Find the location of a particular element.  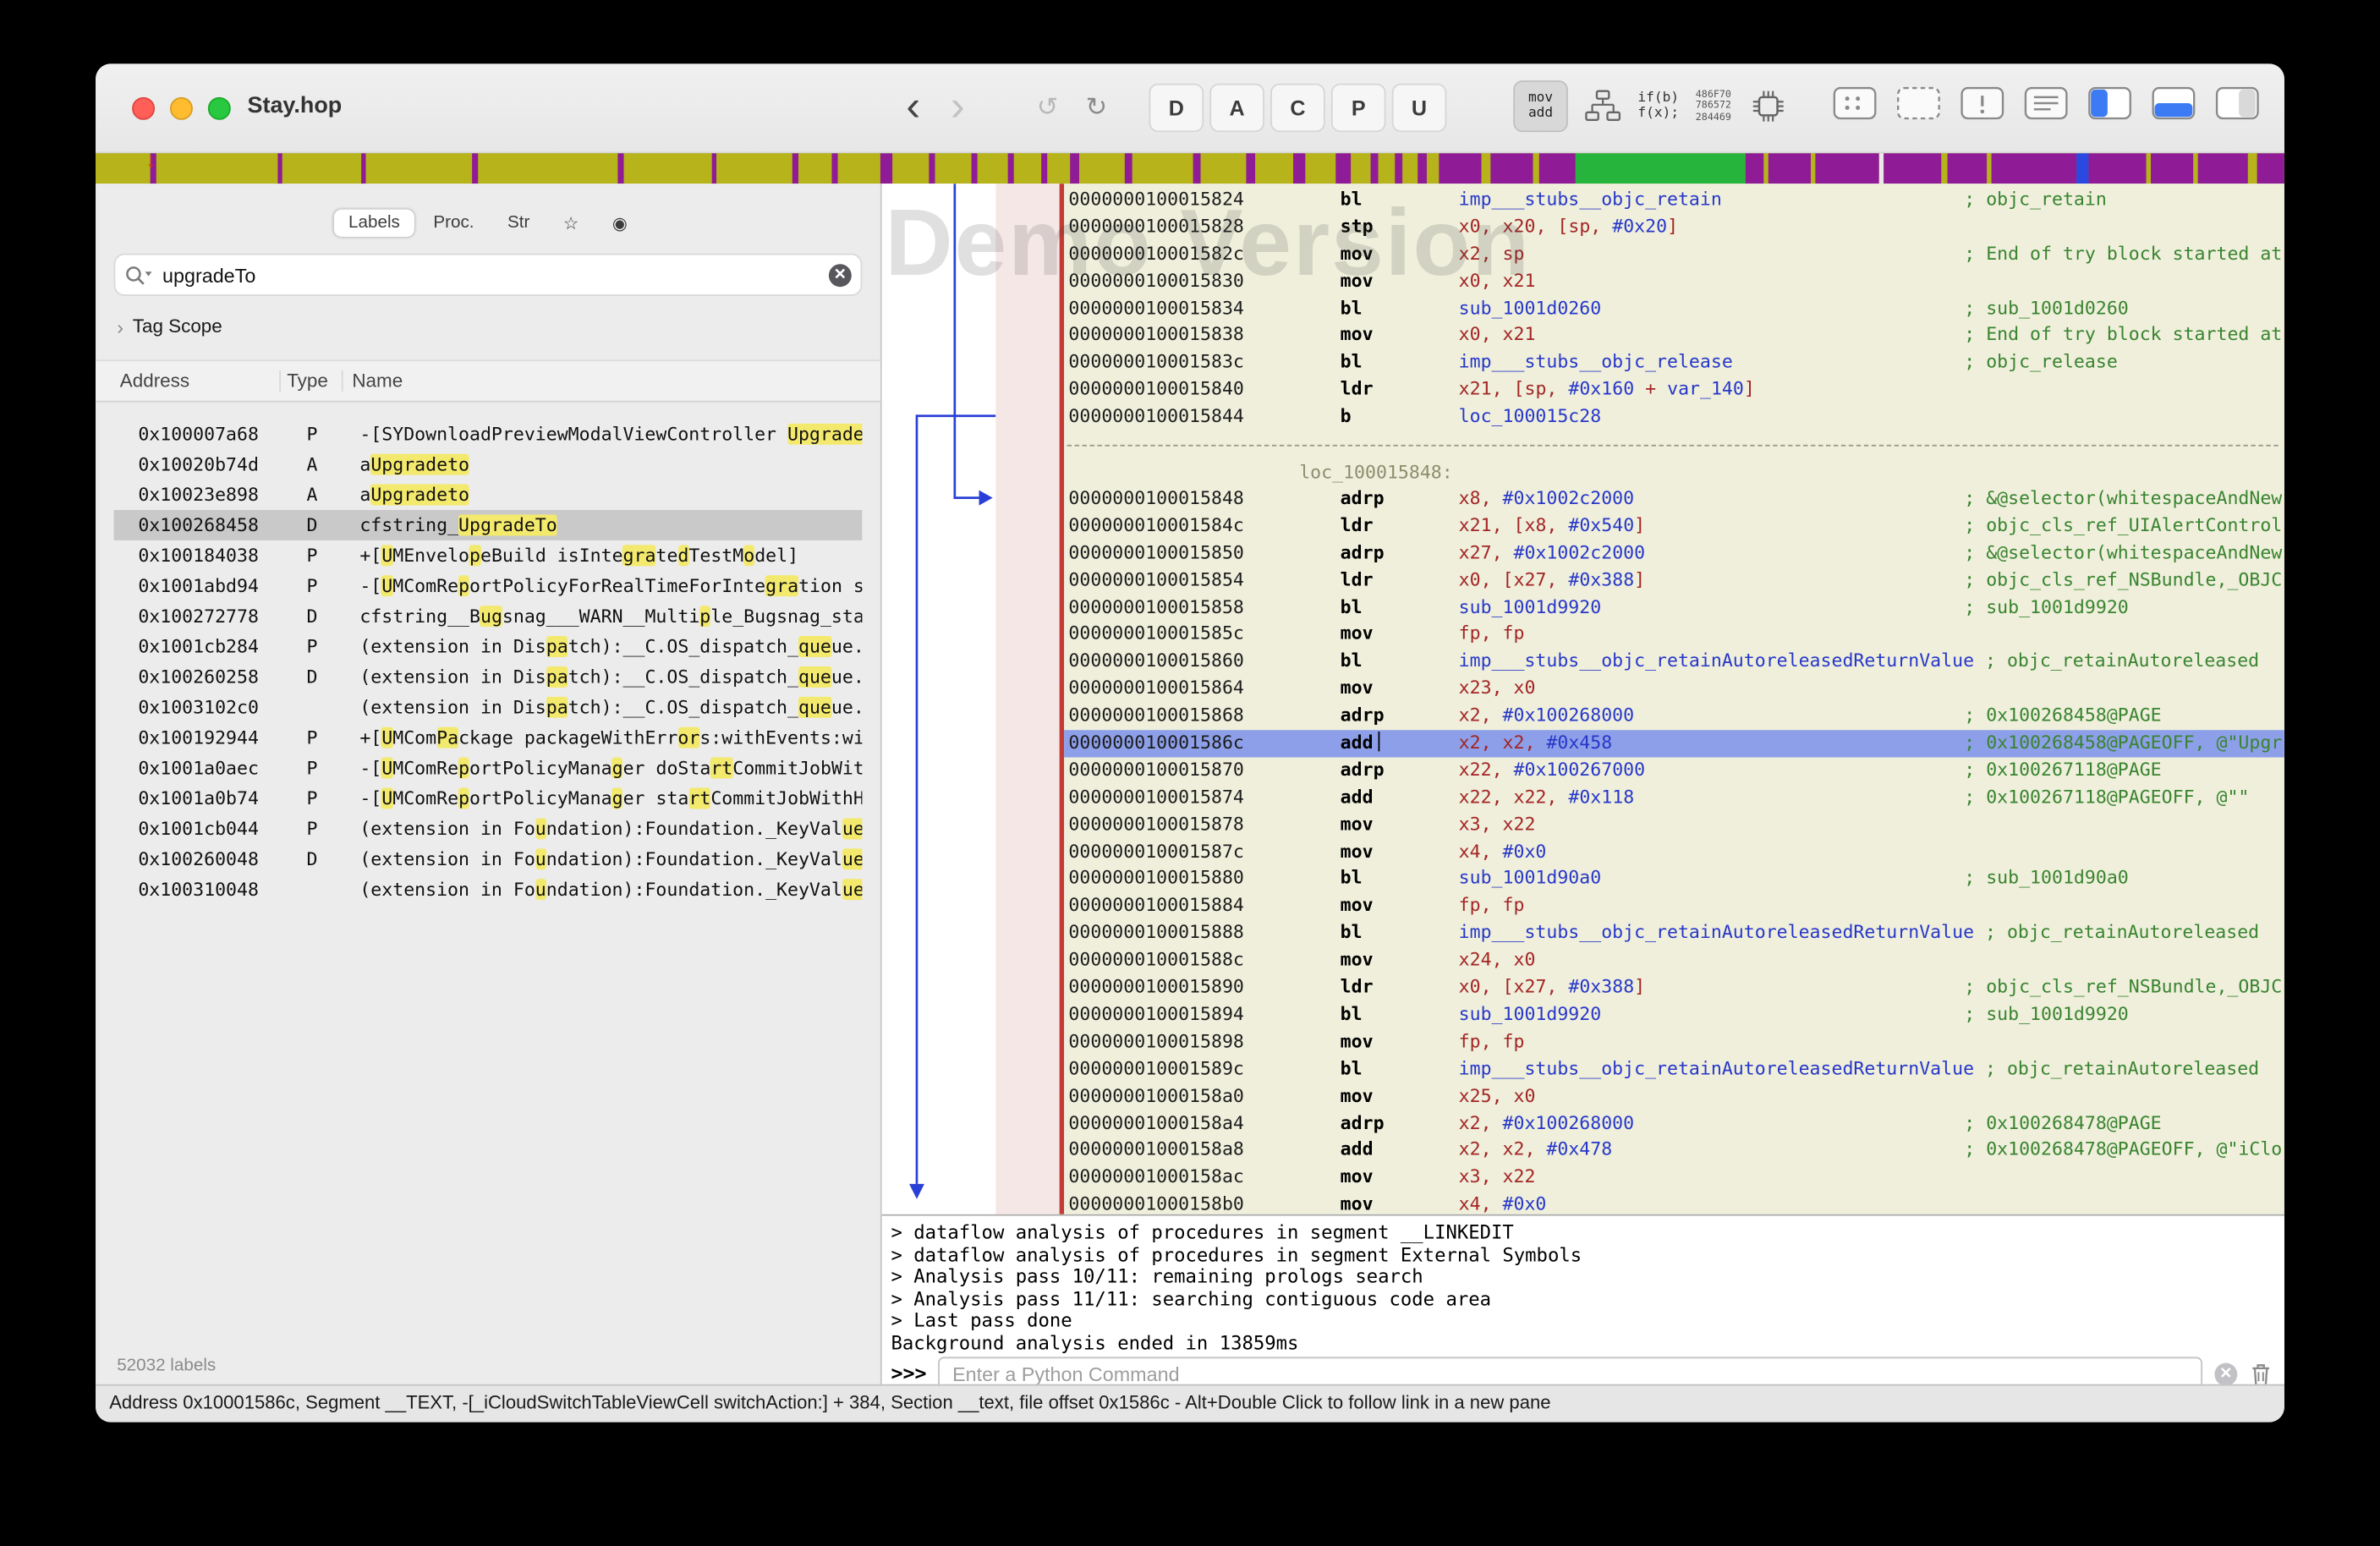

asm-line: 00000001000158b0 mov x4, #0x0 is located at coordinates (1674, 1203).